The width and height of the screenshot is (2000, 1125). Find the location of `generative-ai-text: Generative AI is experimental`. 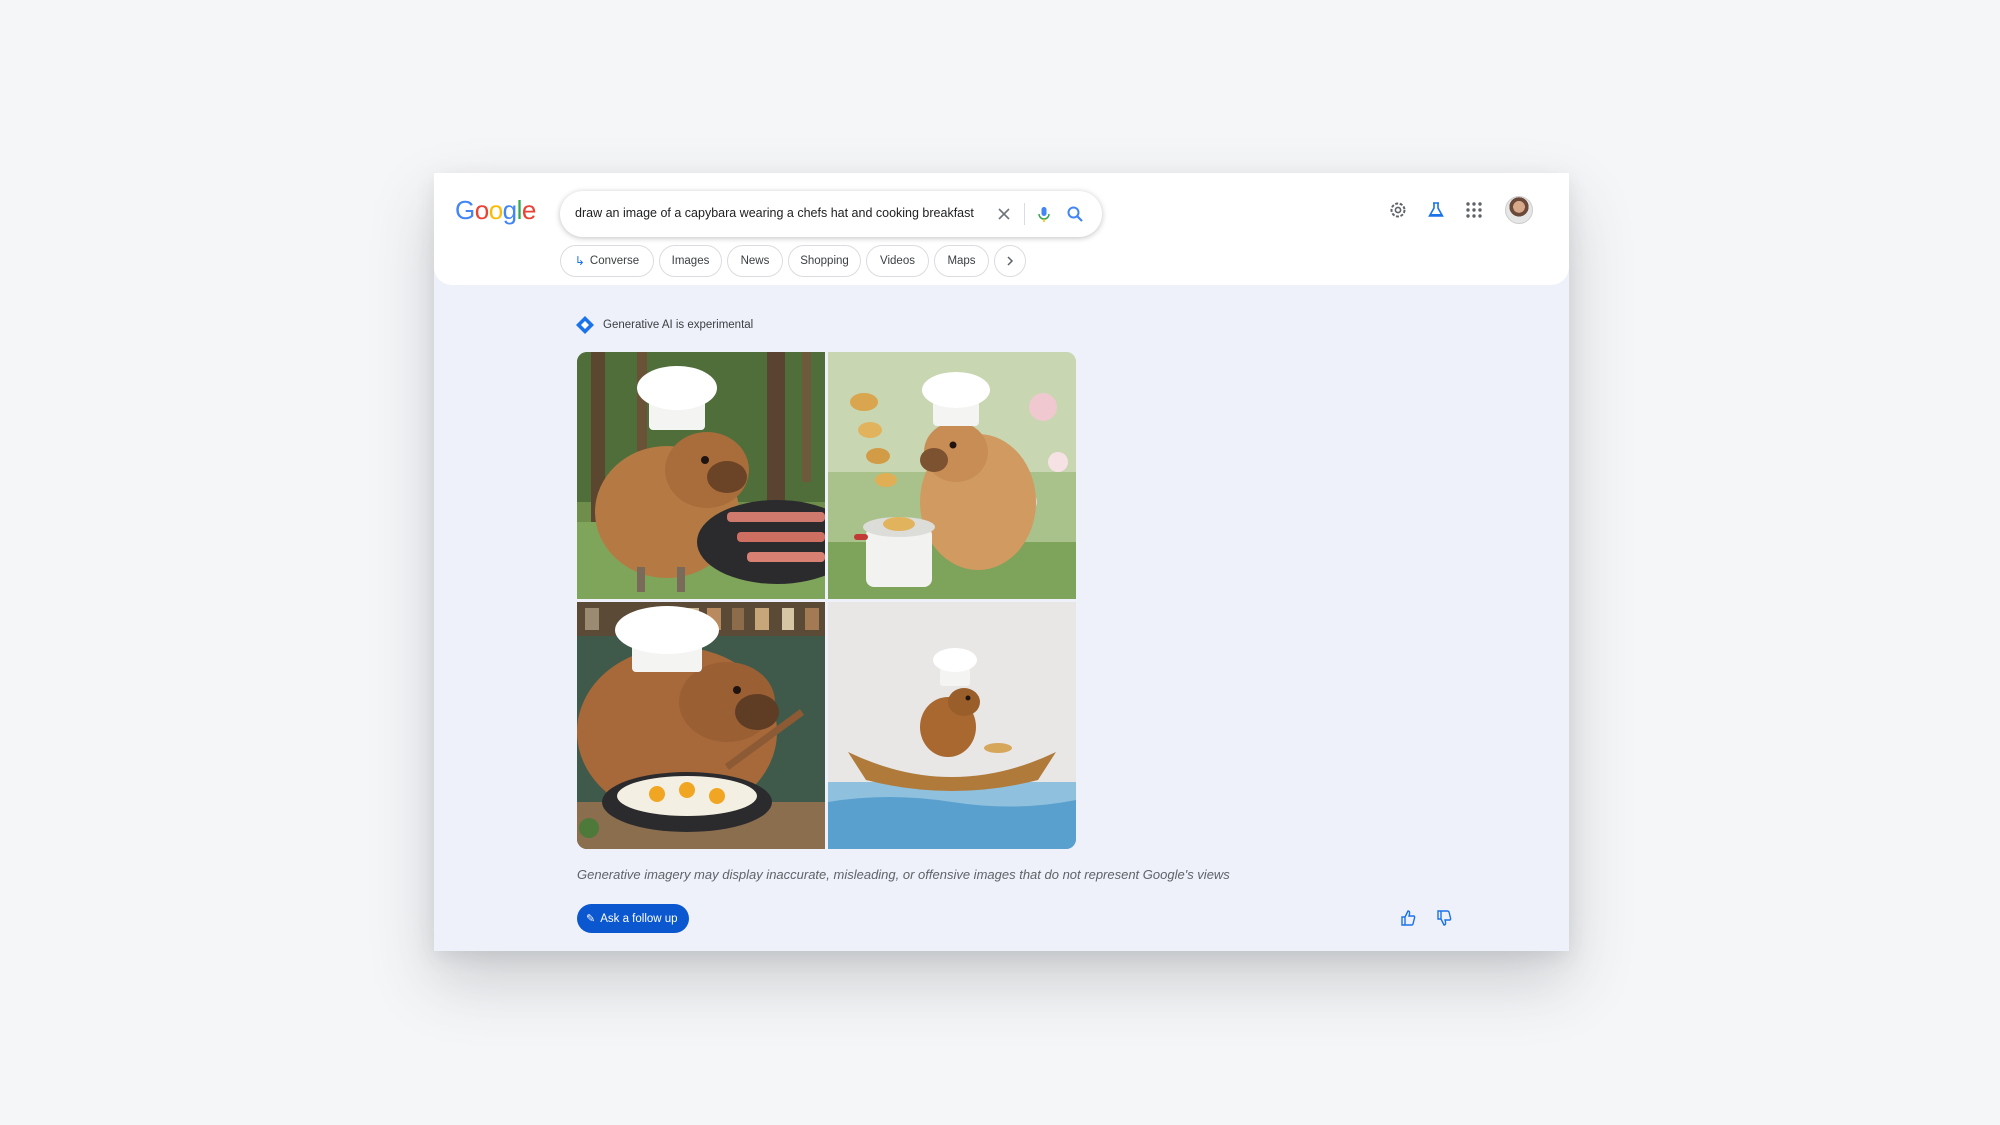

generative-ai-text: Generative AI is experimental is located at coordinates (678, 325).